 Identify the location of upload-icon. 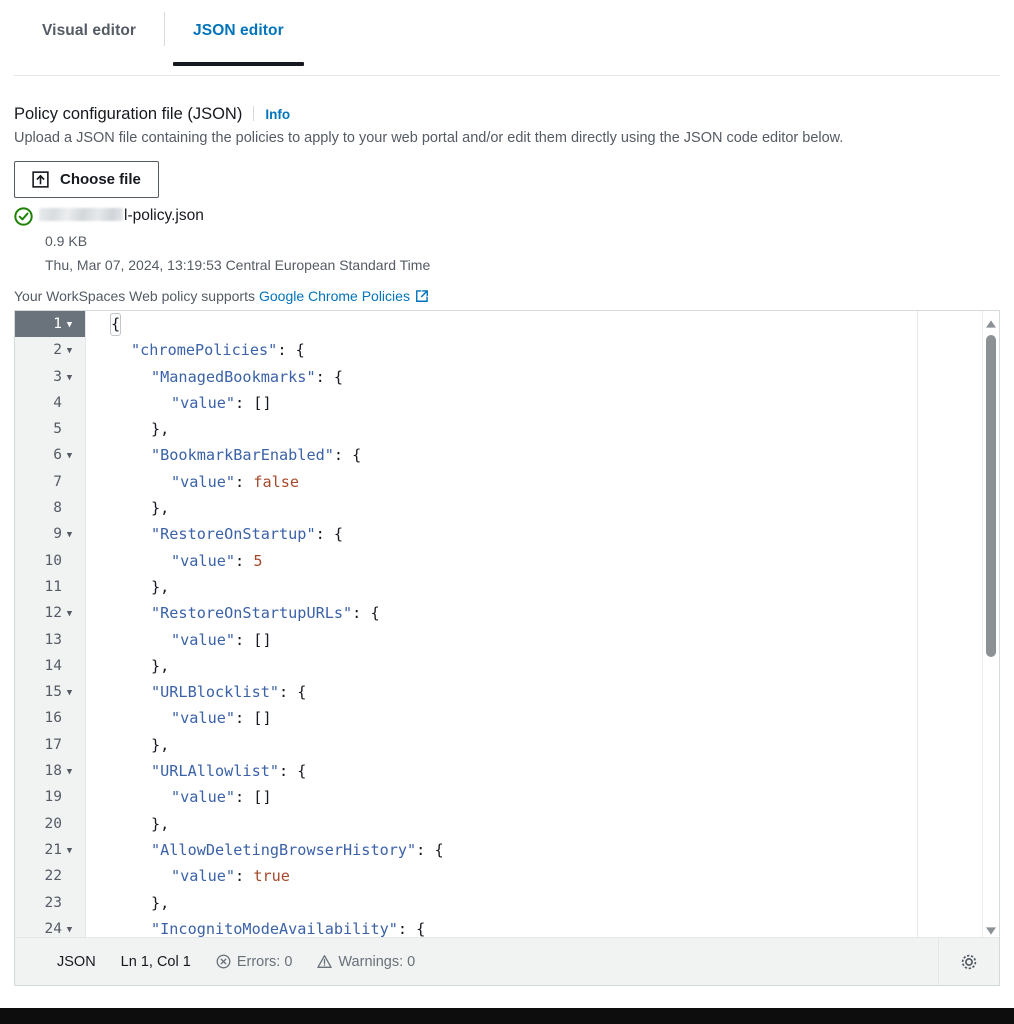
(40, 179).